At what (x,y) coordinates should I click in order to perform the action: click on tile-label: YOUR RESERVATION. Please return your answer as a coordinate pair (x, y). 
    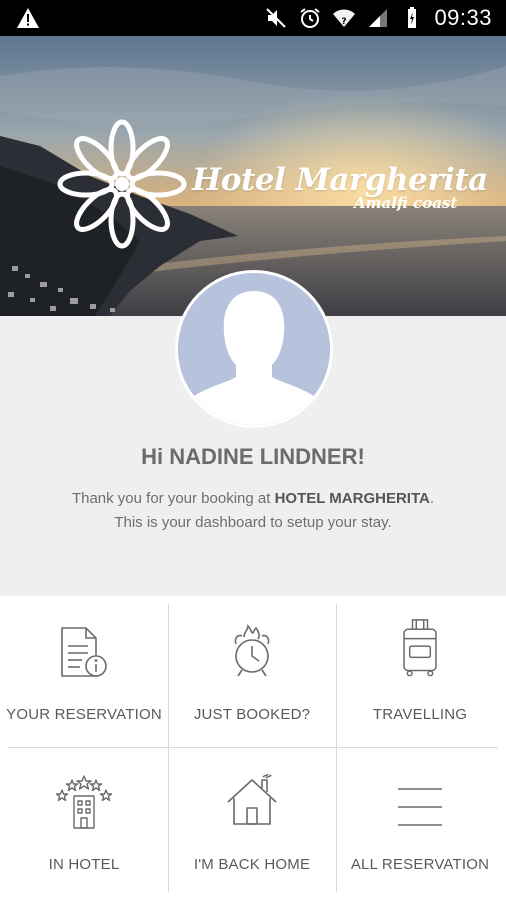
    Looking at the image, I should click on (84, 714).